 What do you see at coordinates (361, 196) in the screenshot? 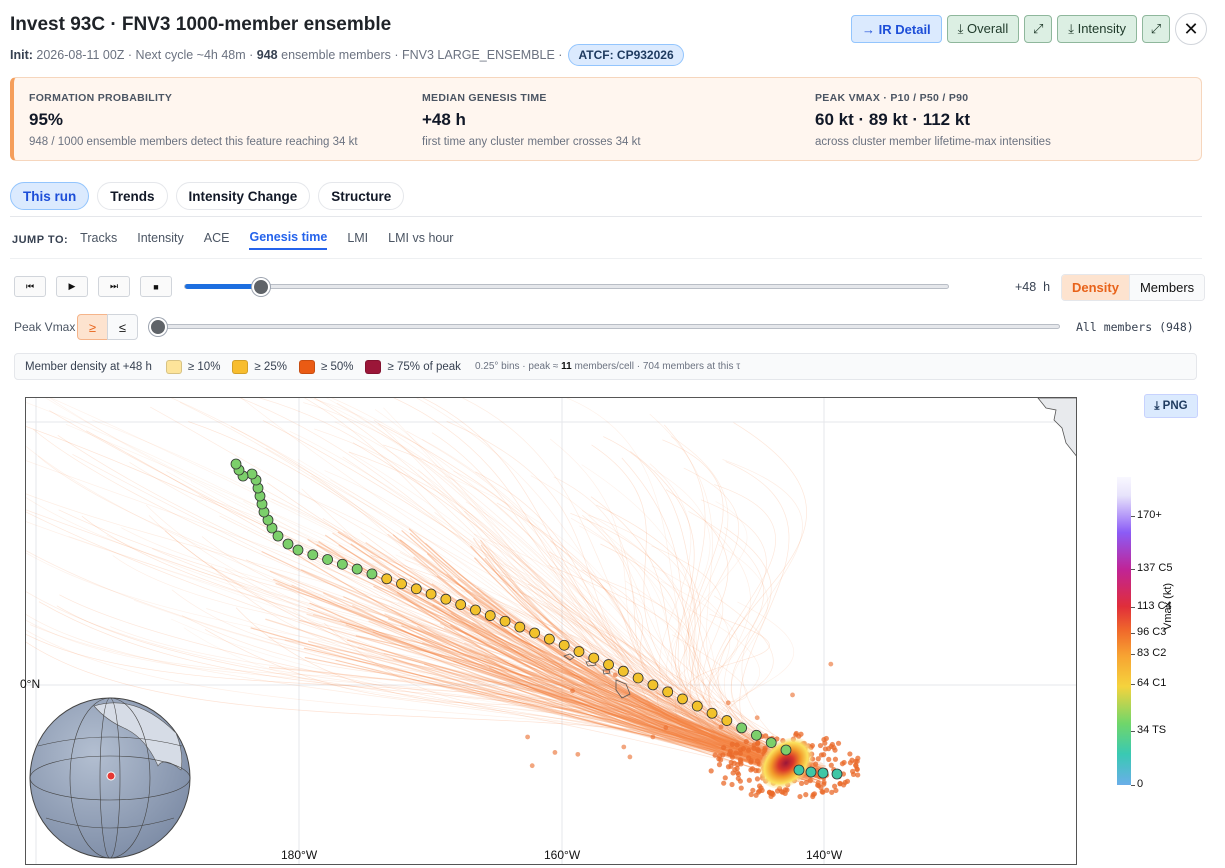
I see `tab-structure: Structure` at bounding box center [361, 196].